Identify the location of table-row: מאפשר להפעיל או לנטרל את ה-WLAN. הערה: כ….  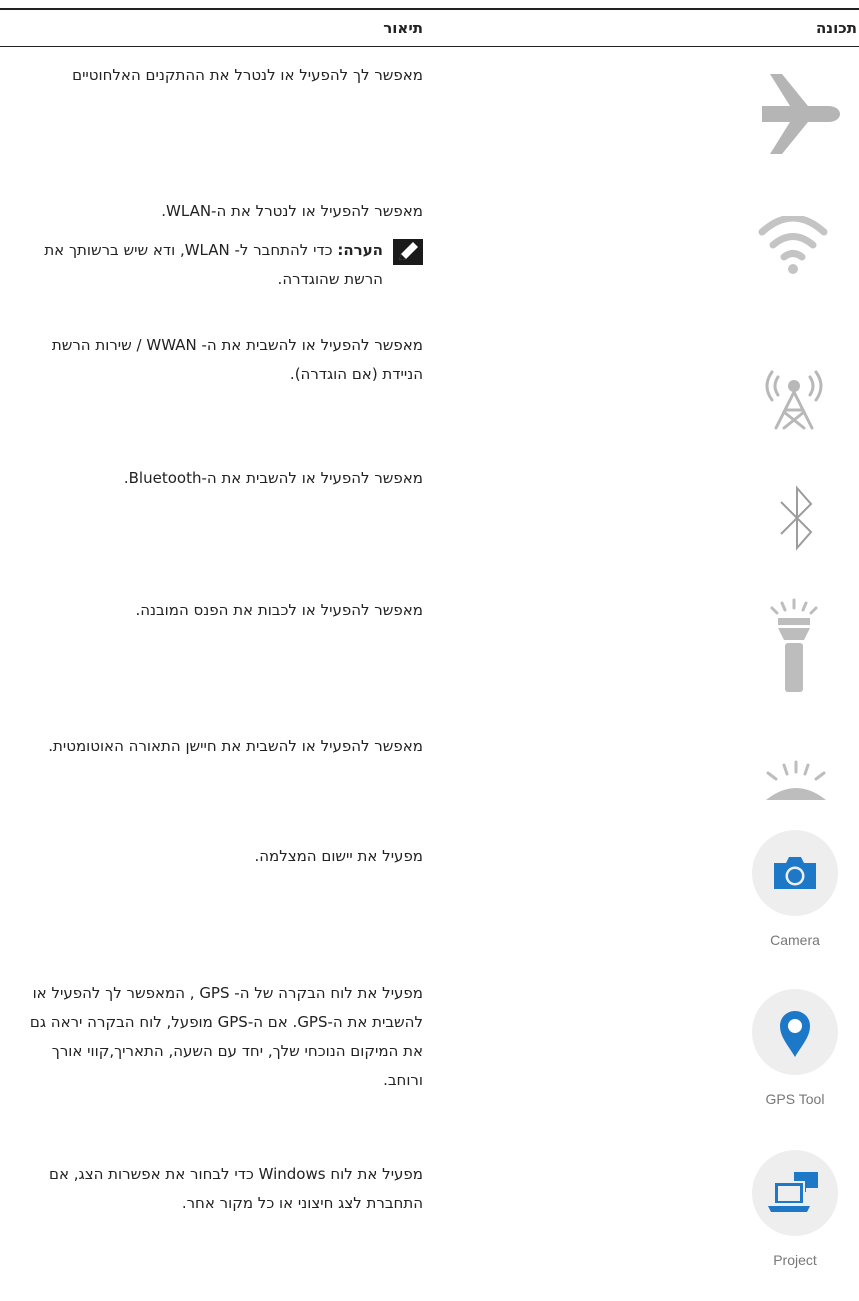
(223, 245).